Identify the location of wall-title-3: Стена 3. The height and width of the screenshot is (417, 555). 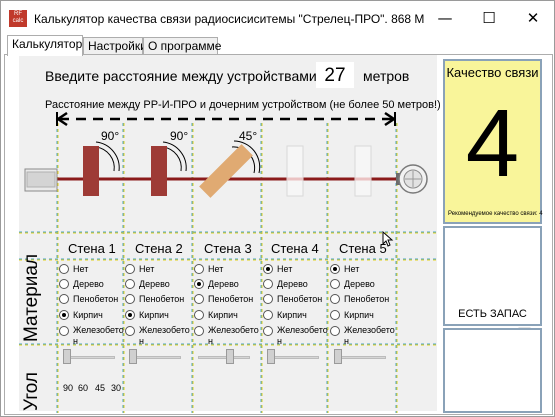
(228, 248).